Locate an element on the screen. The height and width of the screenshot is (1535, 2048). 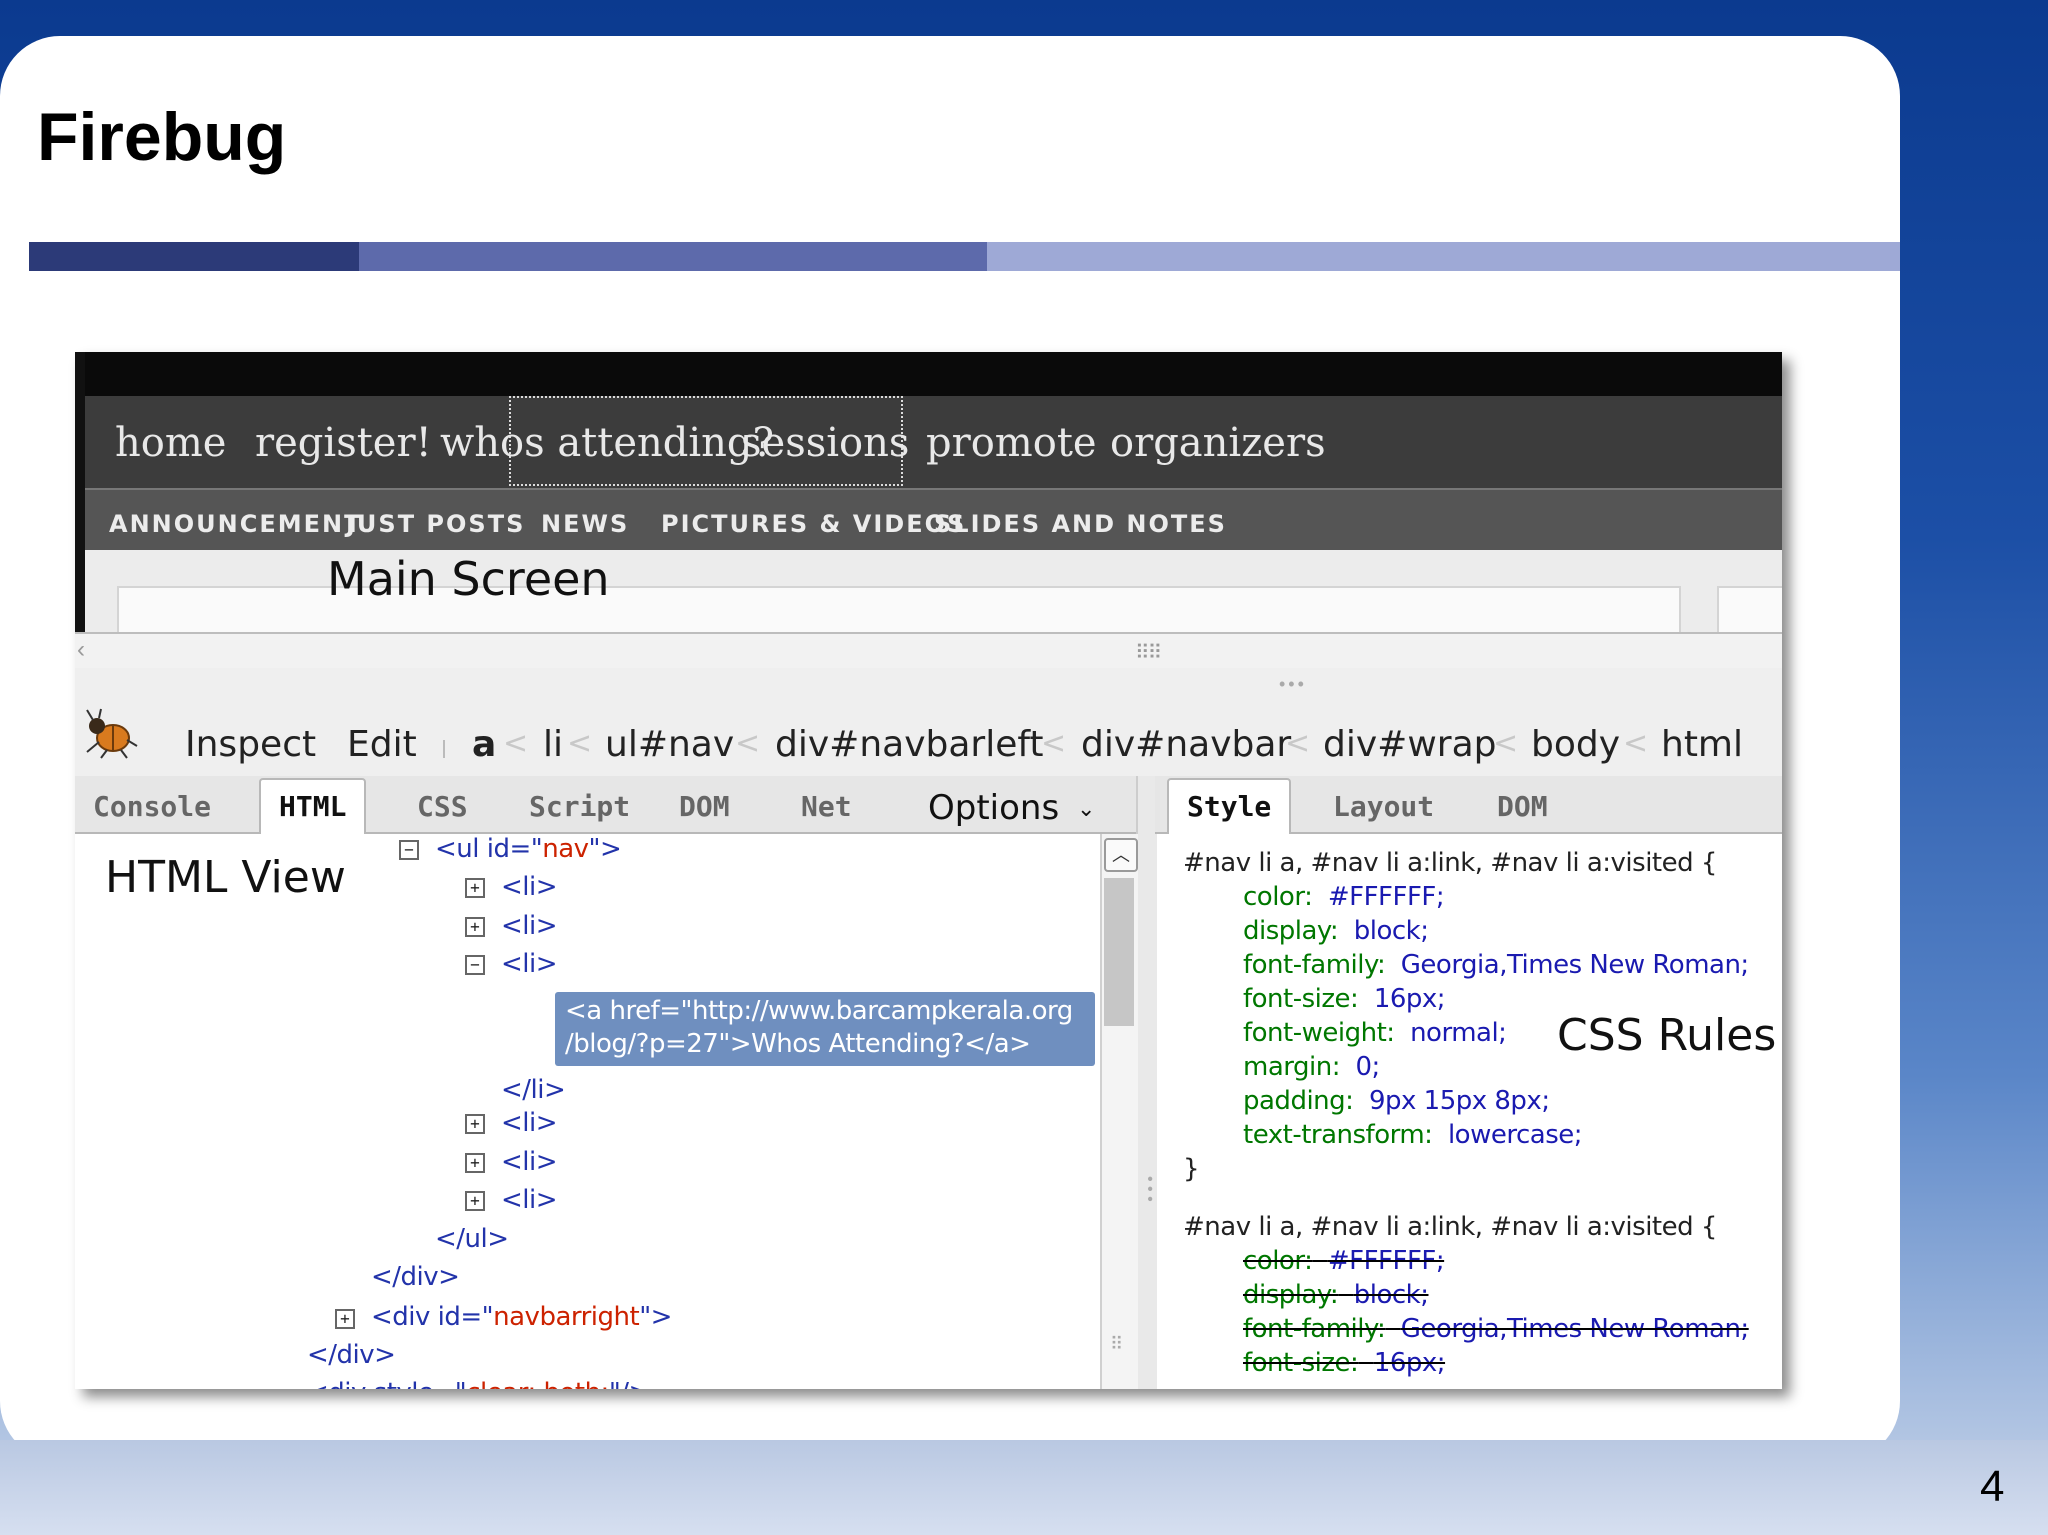
chevron-down-icon: ⌄ is located at coordinates (1086, 809).